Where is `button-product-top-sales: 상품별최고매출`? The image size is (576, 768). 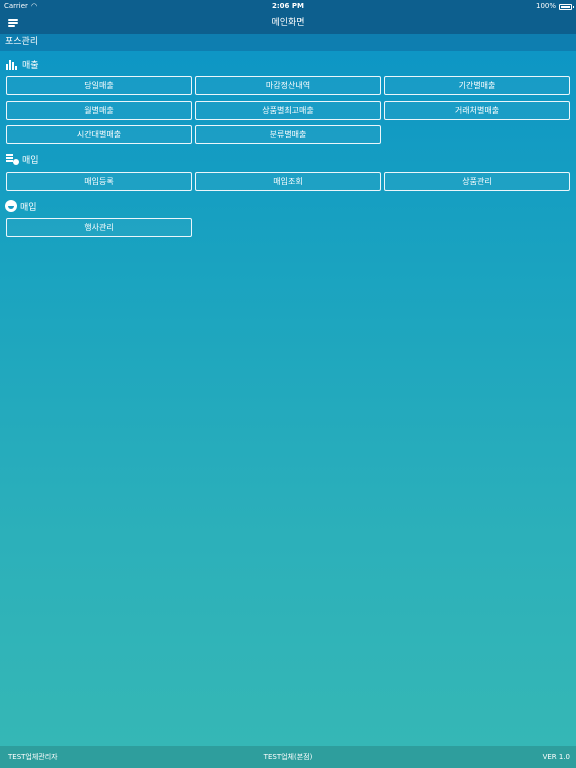 button-product-top-sales: 상품별최고매출 is located at coordinates (288, 110).